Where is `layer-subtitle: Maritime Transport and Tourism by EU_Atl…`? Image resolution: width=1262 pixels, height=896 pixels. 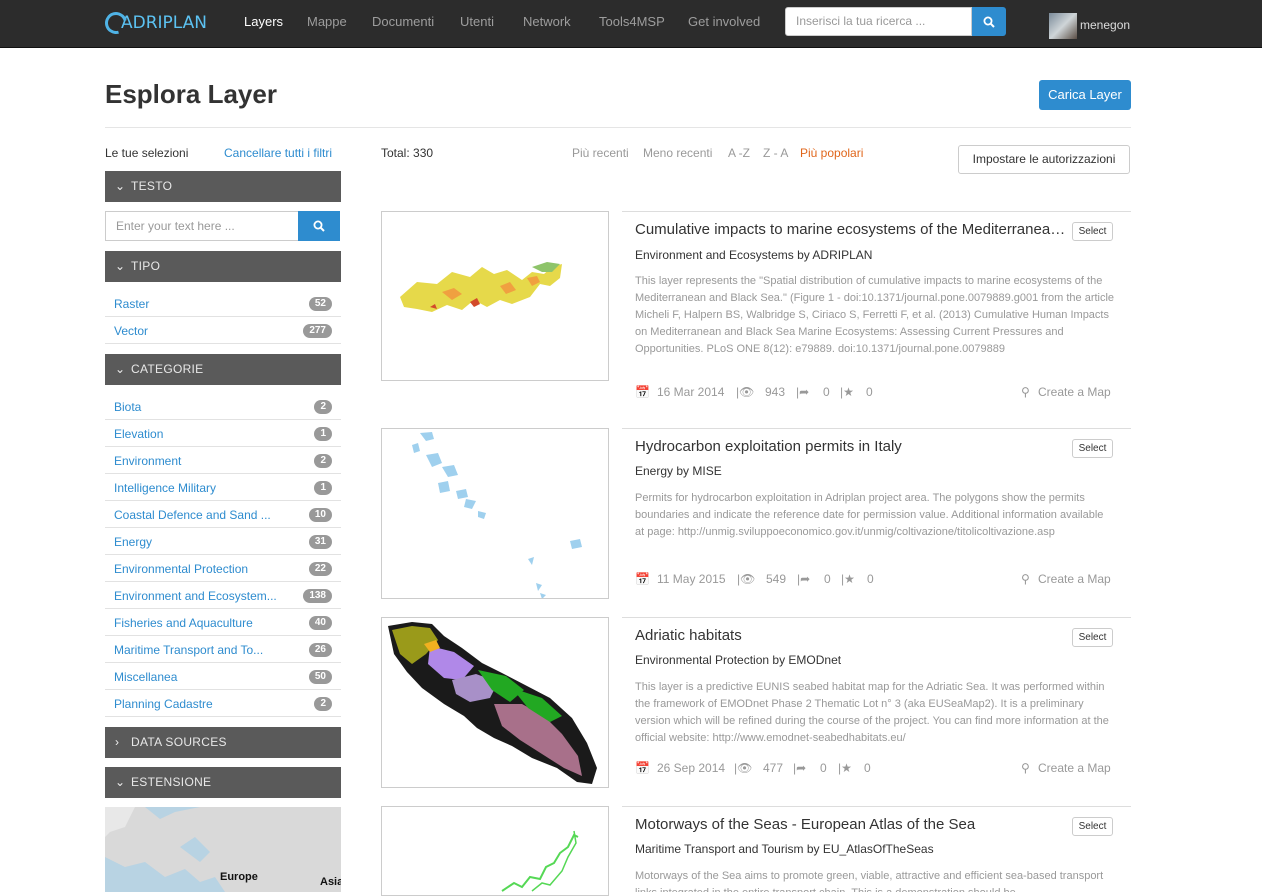 layer-subtitle: Maritime Transport and Tourism by EU_Atl… is located at coordinates (784, 849).